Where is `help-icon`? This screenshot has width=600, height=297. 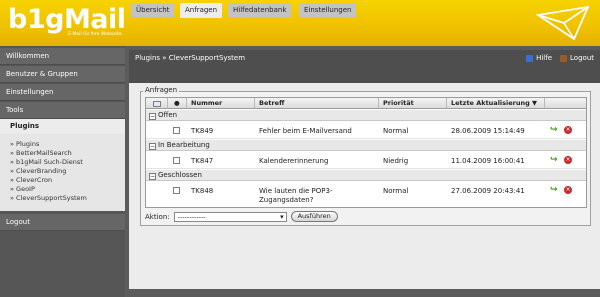
help-icon is located at coordinates (530, 58).